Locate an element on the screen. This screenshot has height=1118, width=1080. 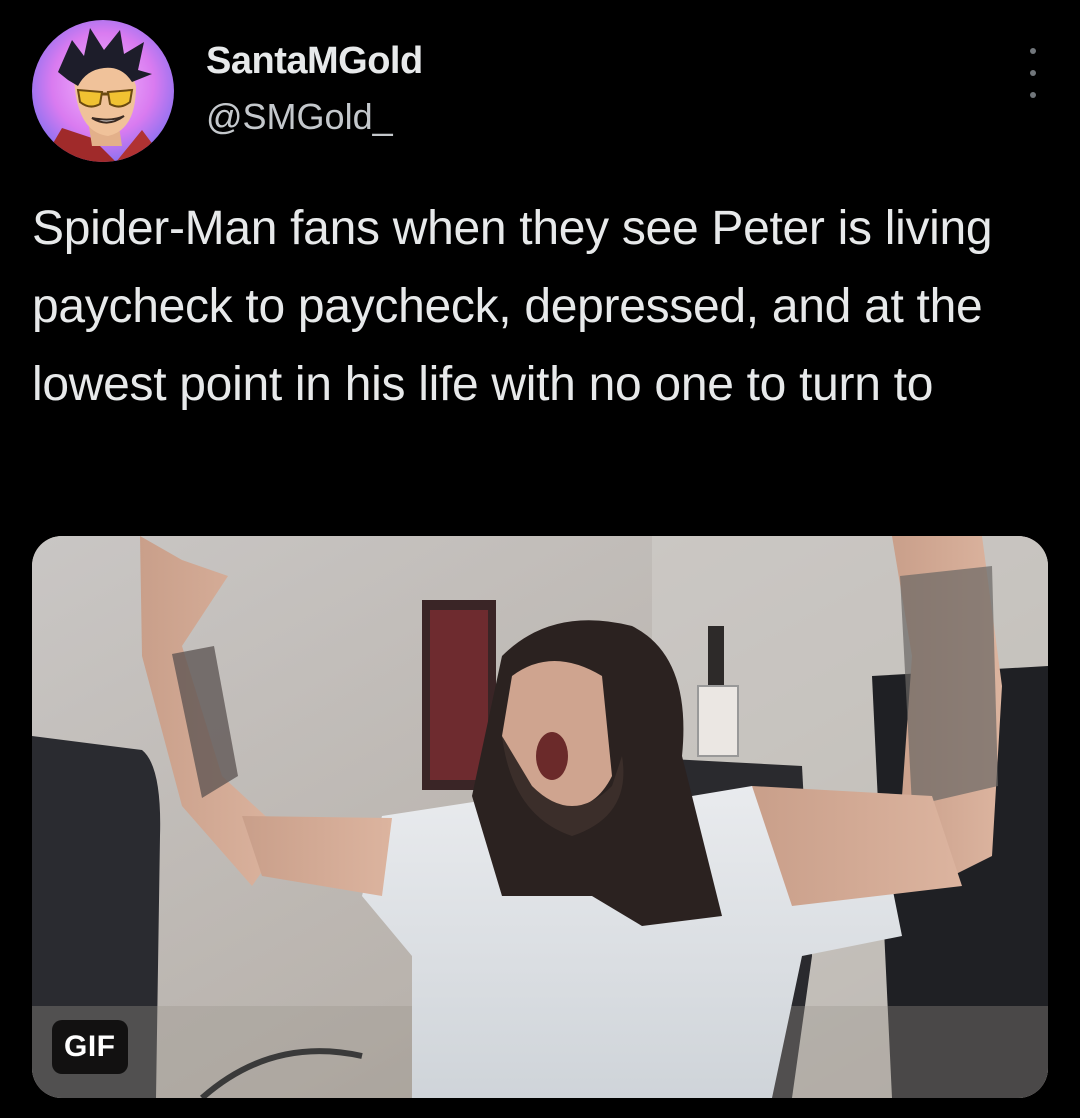
author-names: SantaMGold @SMGold_ is located at coordinates (314, 89).